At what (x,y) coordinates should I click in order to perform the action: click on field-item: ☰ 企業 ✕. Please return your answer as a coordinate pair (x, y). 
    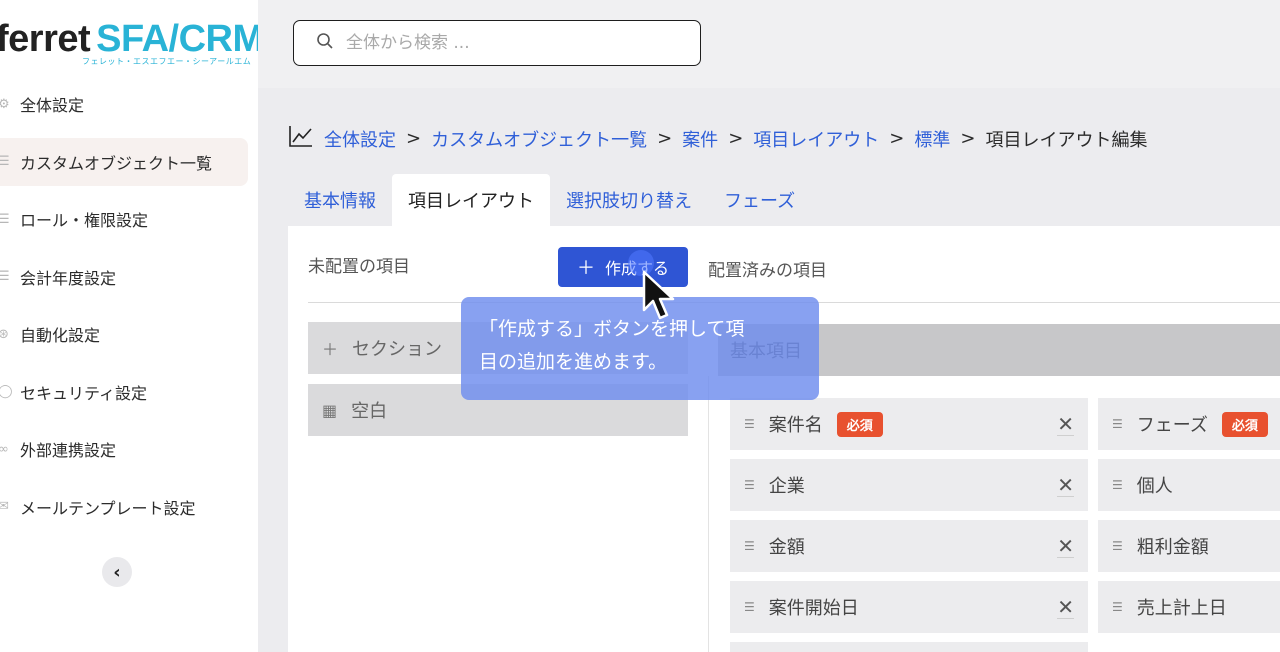
    Looking at the image, I should click on (909, 485).